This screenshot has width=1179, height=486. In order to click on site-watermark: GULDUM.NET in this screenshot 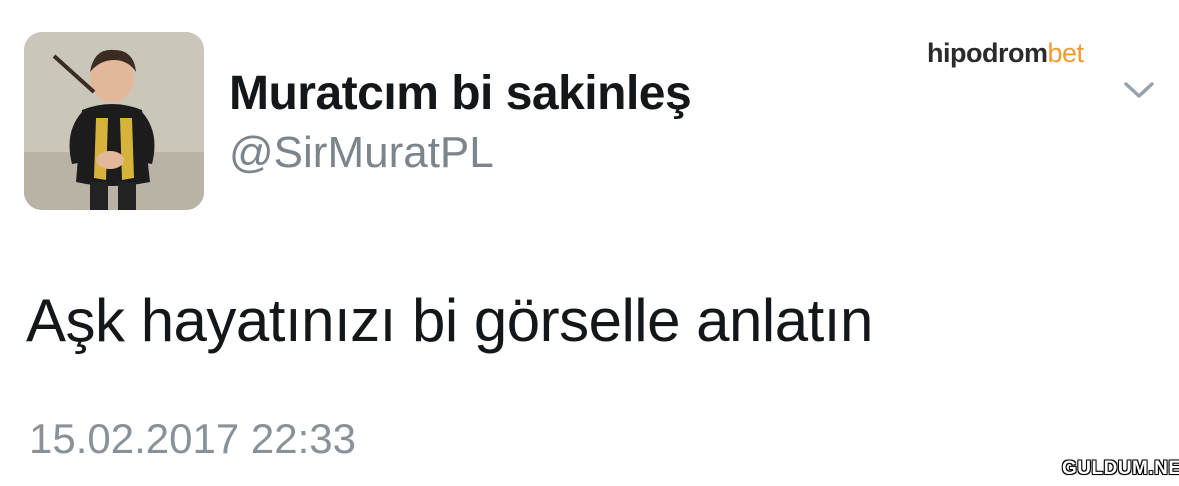, I will do `click(1120, 468)`.